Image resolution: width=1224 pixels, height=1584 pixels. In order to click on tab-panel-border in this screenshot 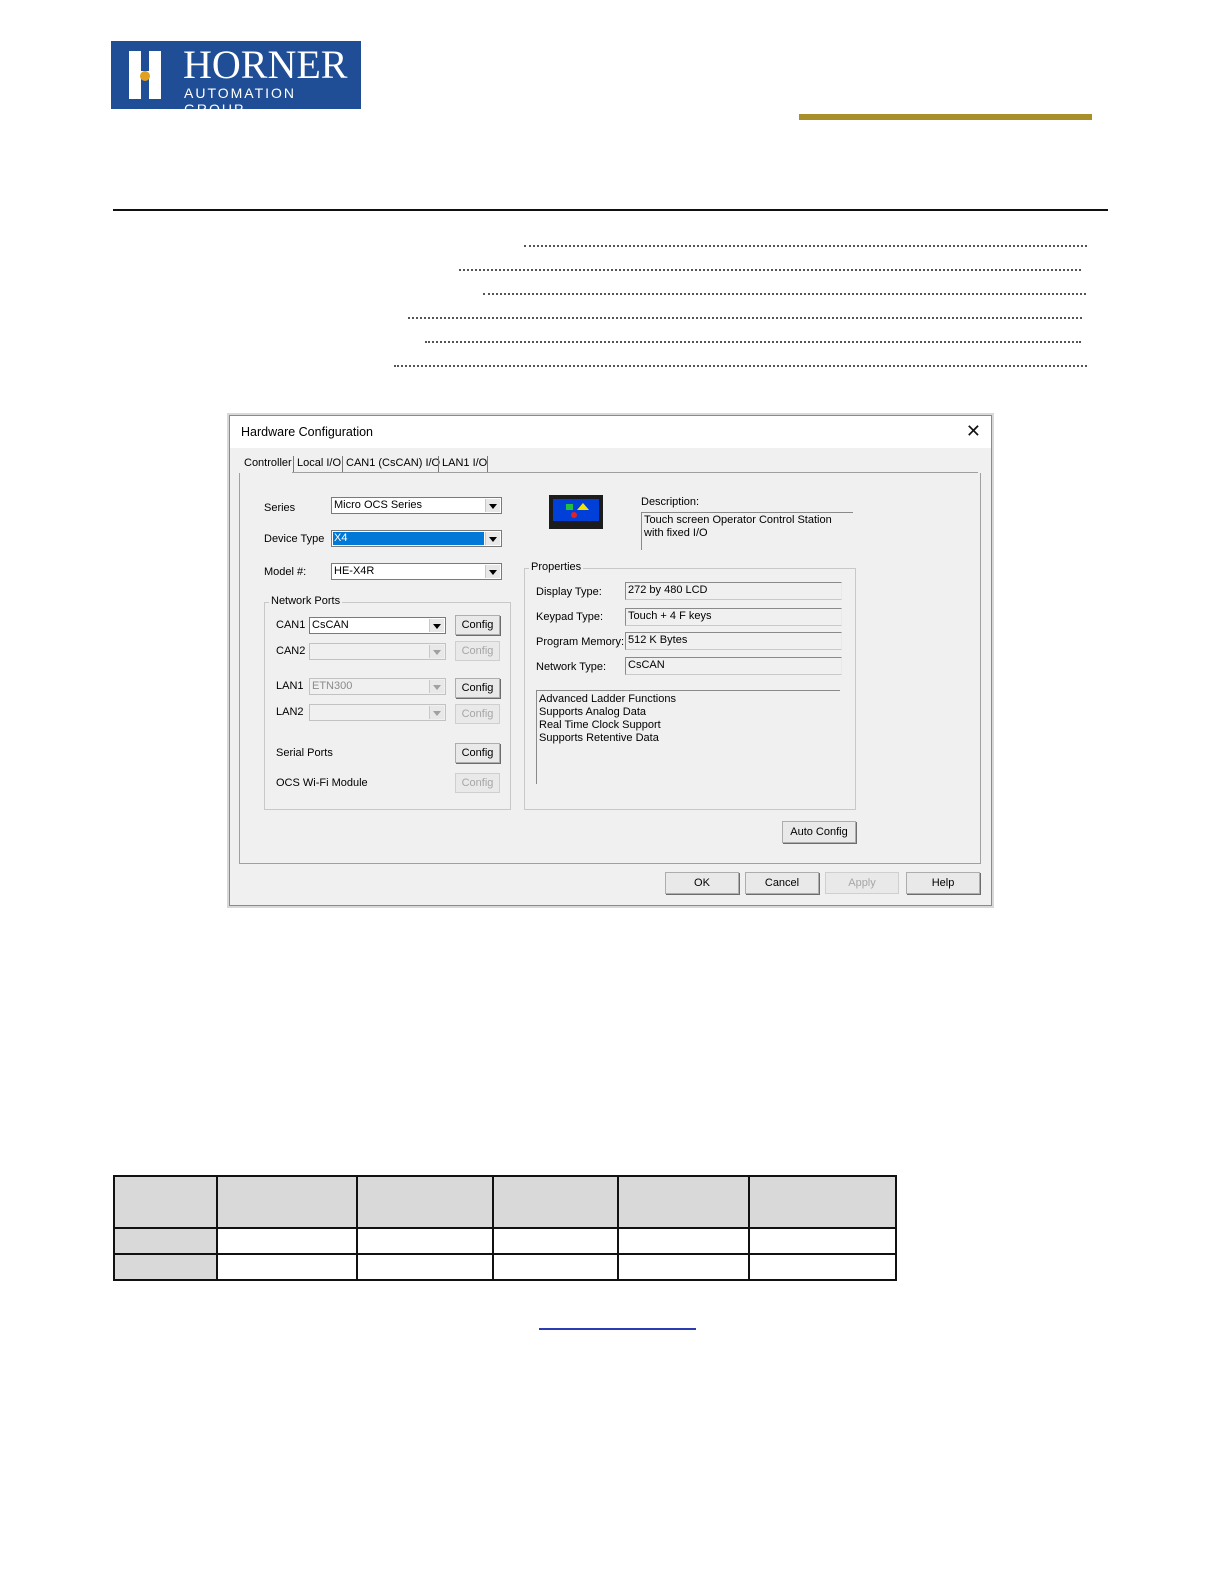, I will do `click(635, 472)`.